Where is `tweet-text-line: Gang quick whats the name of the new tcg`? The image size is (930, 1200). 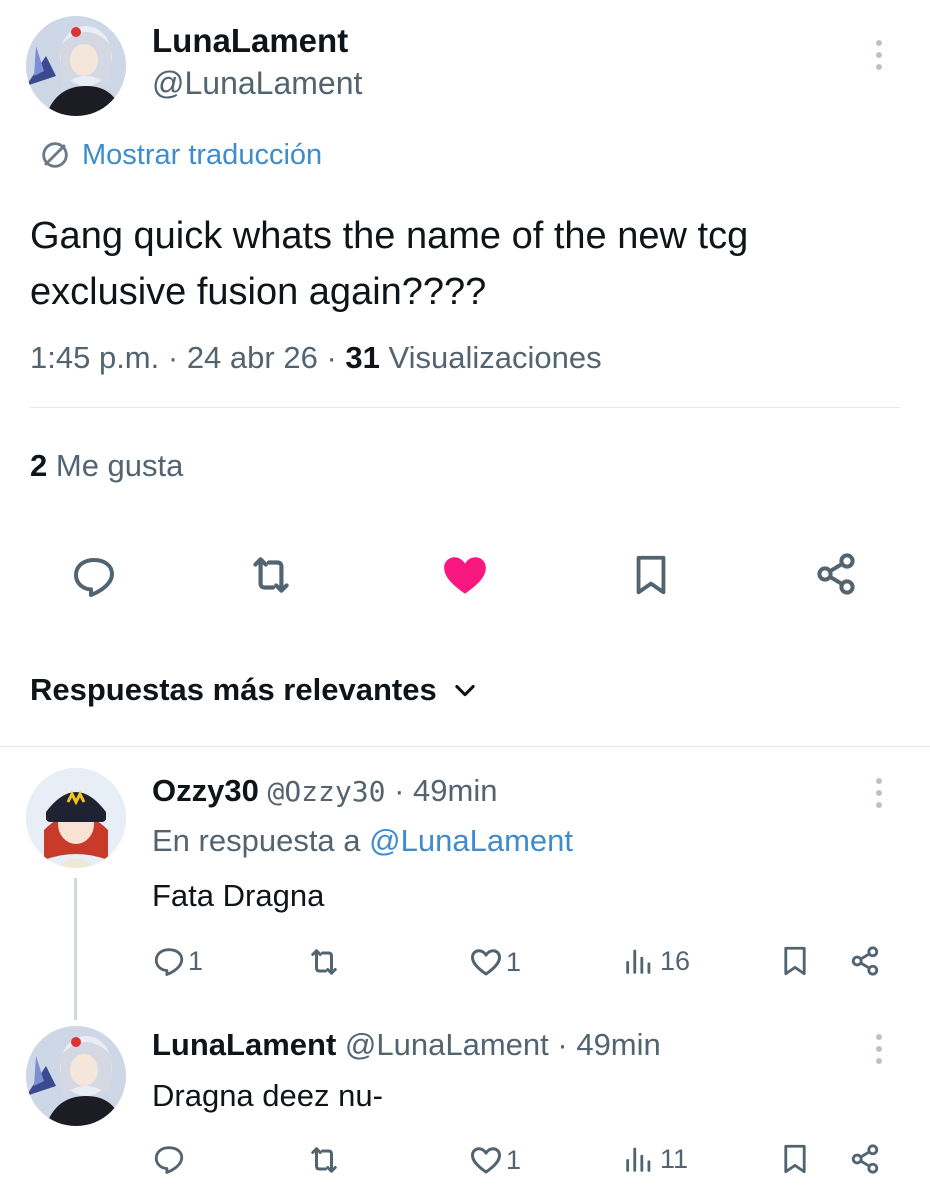
tweet-text-line: Gang quick whats the name of the new tcg is located at coordinates (389, 236).